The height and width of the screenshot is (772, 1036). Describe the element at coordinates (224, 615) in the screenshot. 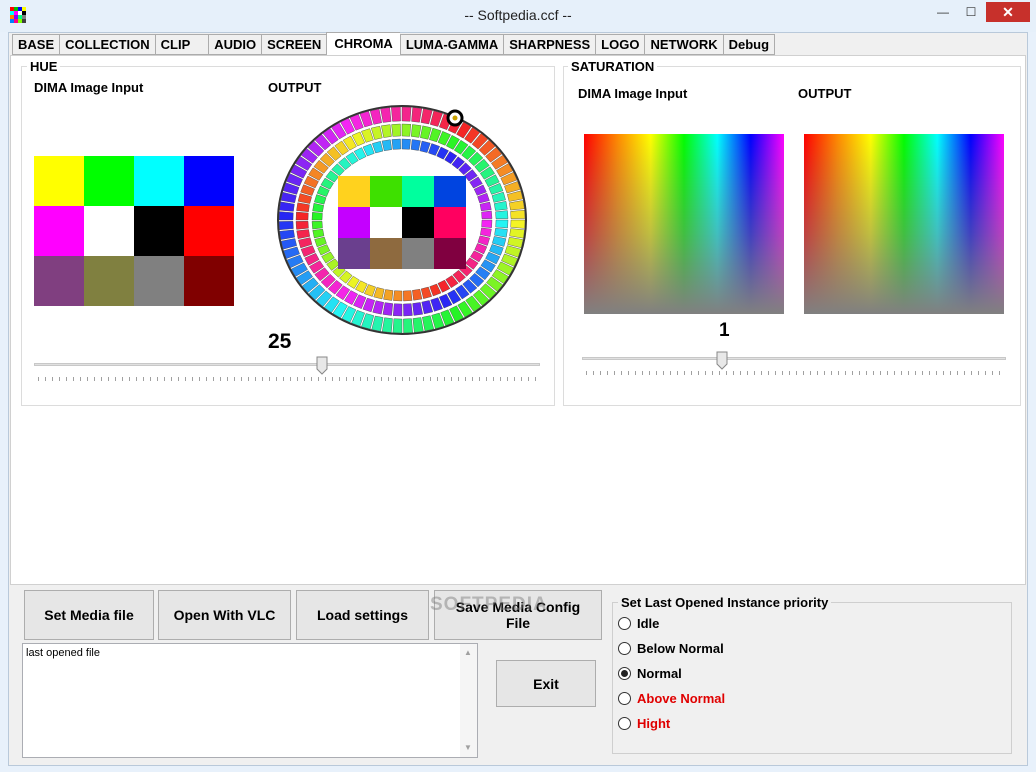

I see `open-with-vlc-button: Open With VLC` at that location.